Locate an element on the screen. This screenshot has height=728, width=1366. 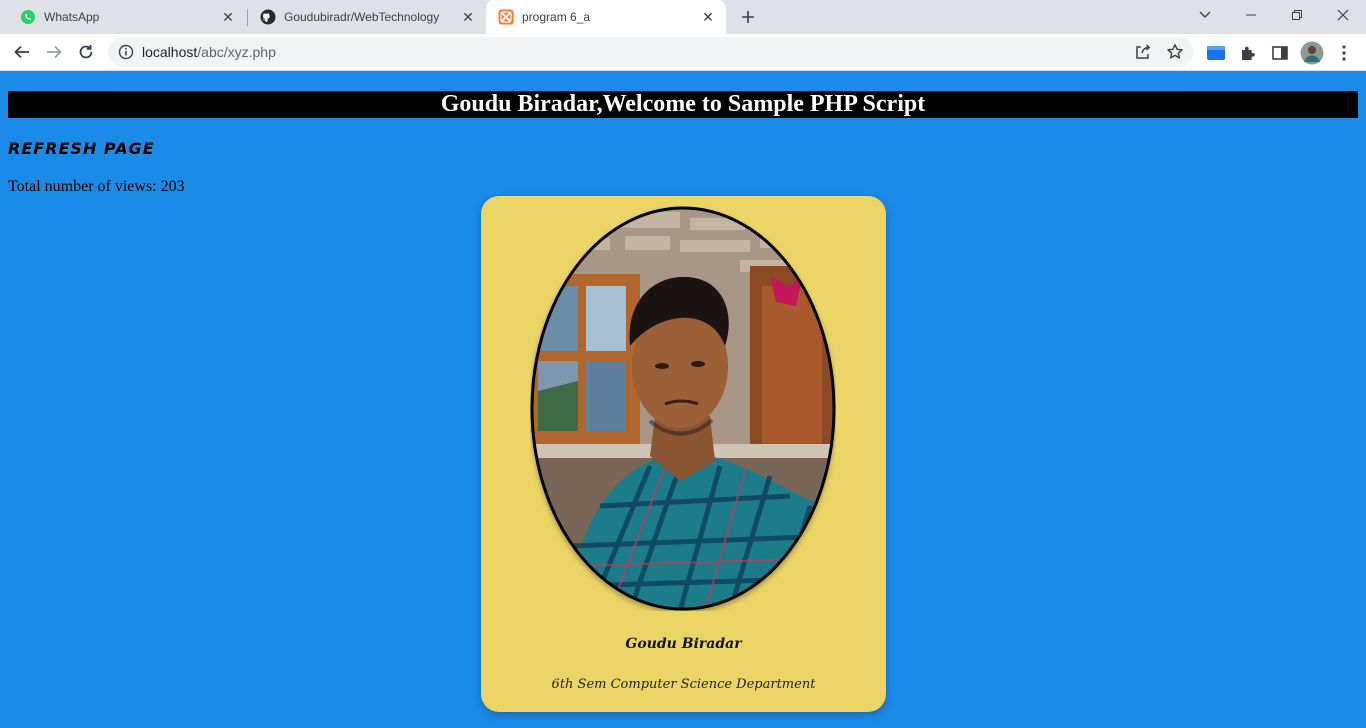
tab-title: program 6_a is located at coordinates (556, 17).